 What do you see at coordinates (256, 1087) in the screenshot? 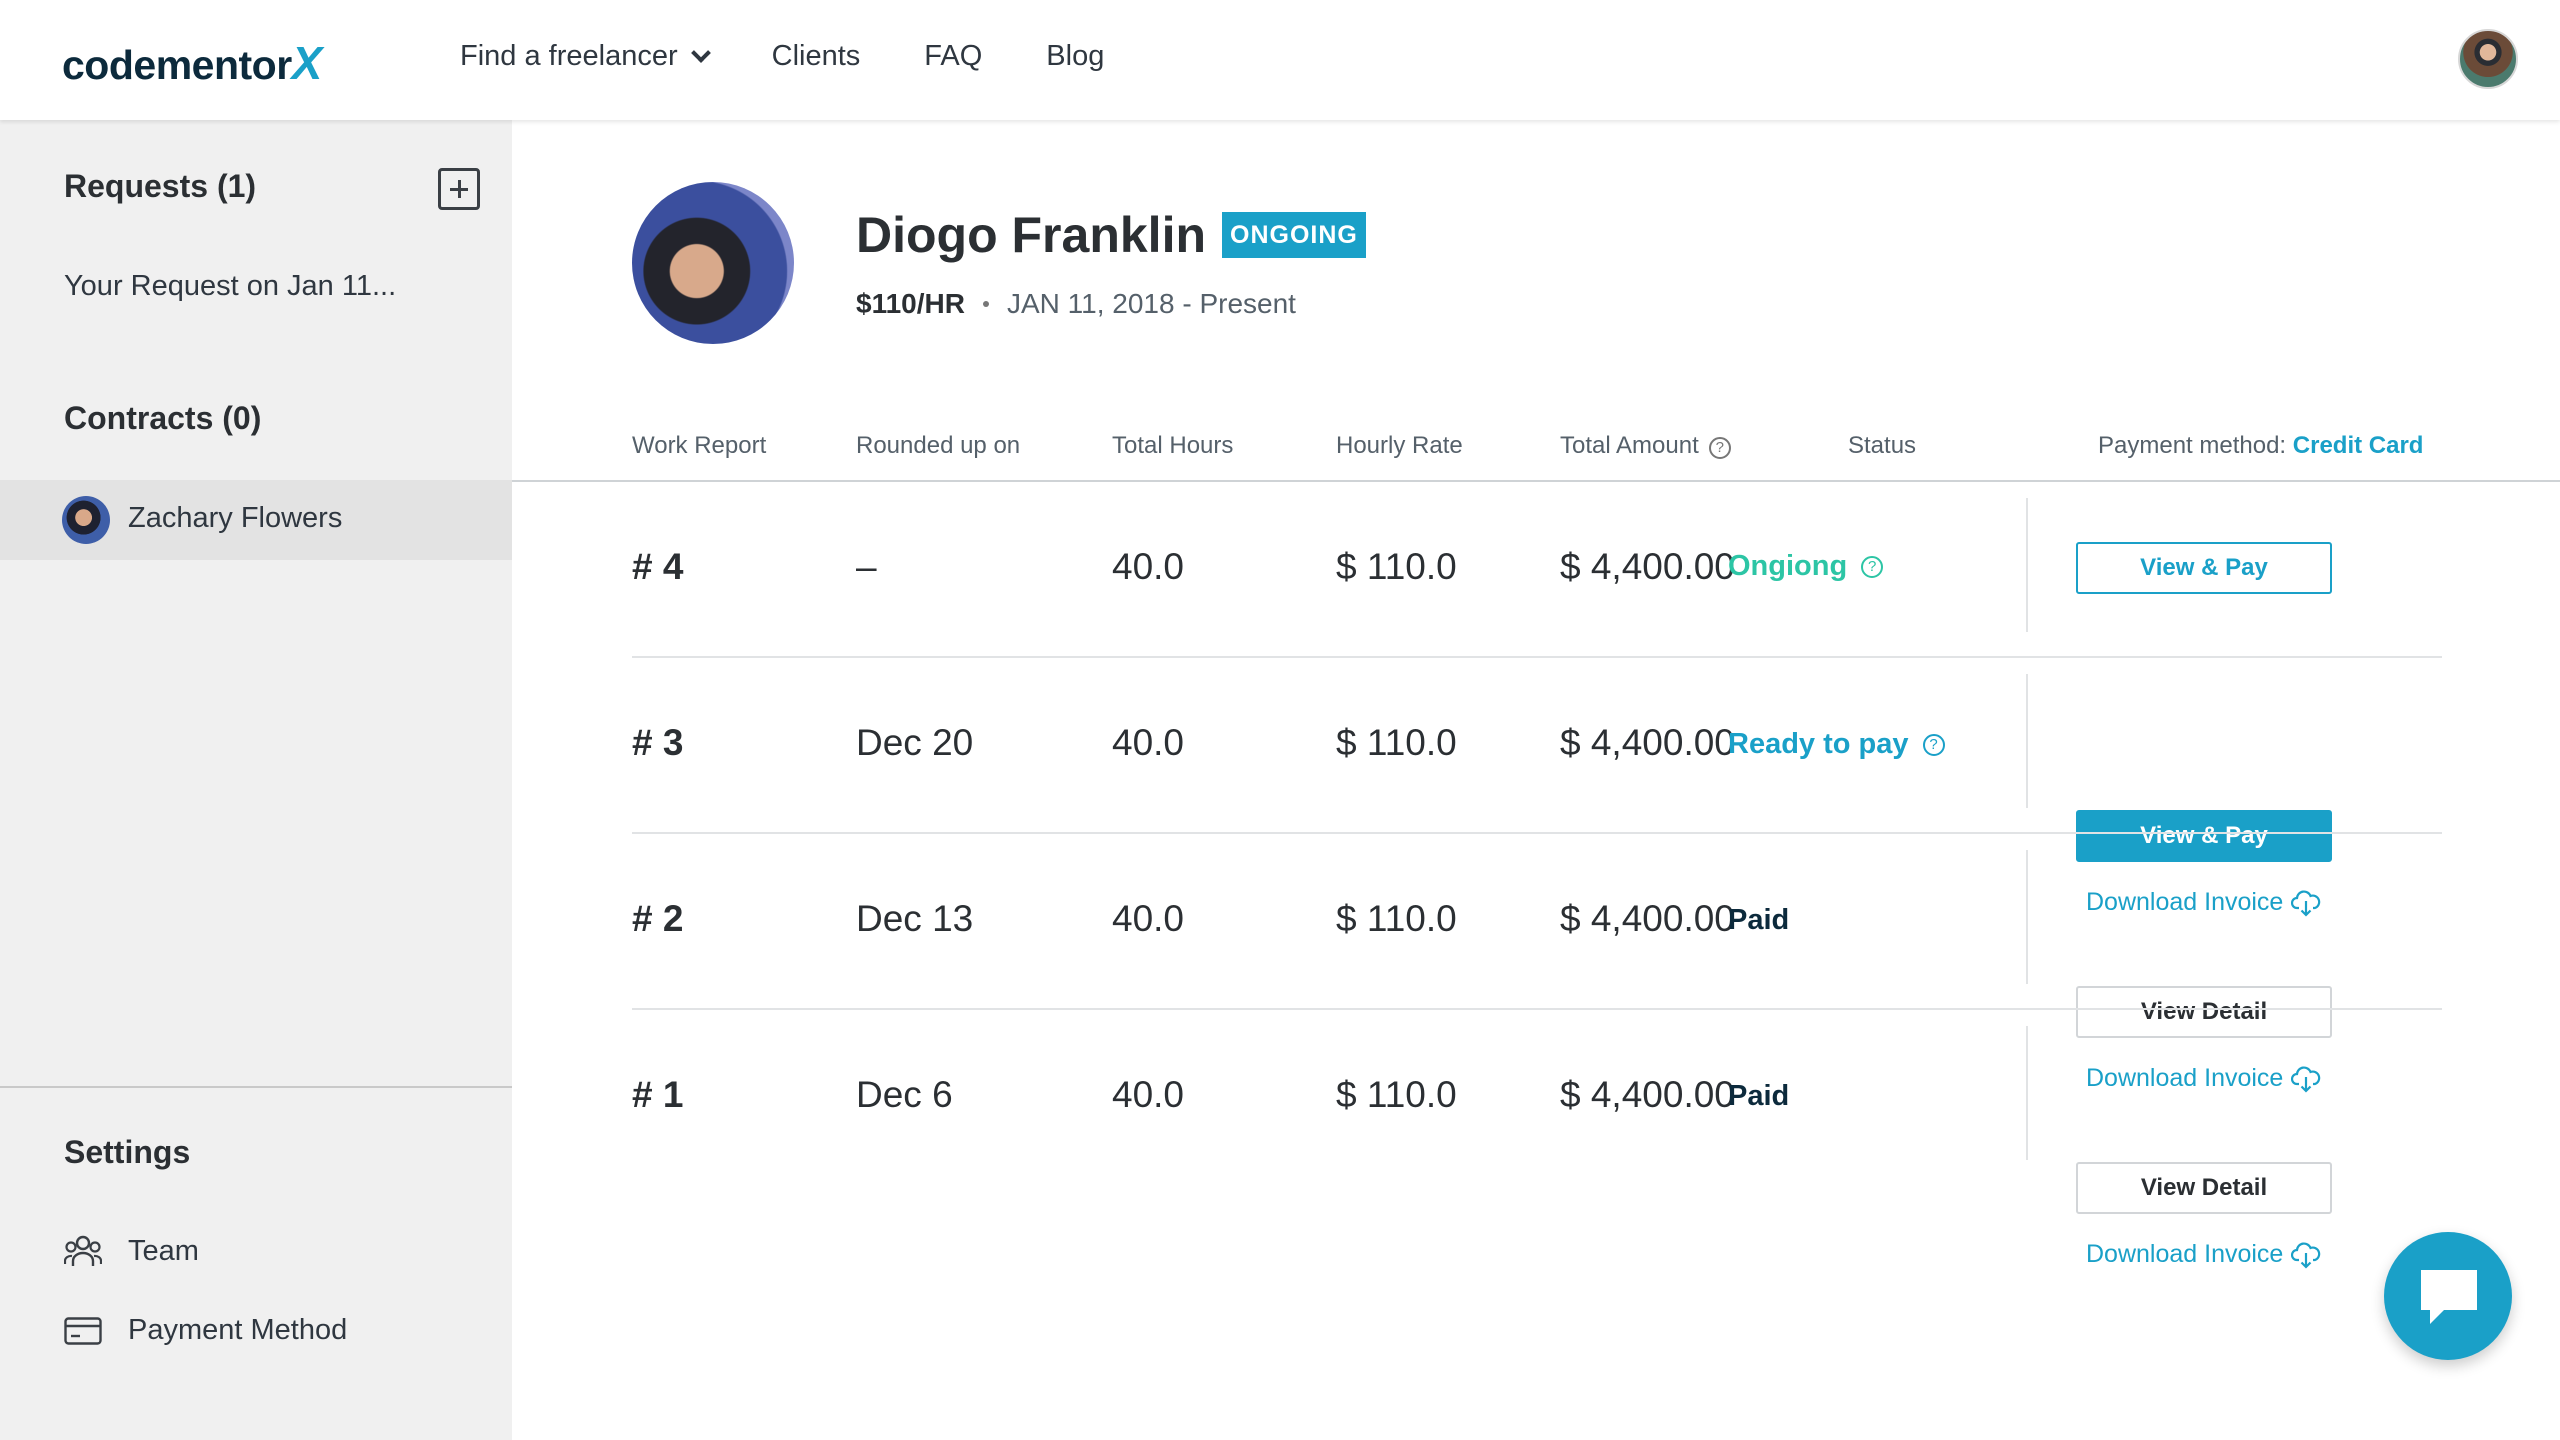
I see `sidebar-divider` at bounding box center [256, 1087].